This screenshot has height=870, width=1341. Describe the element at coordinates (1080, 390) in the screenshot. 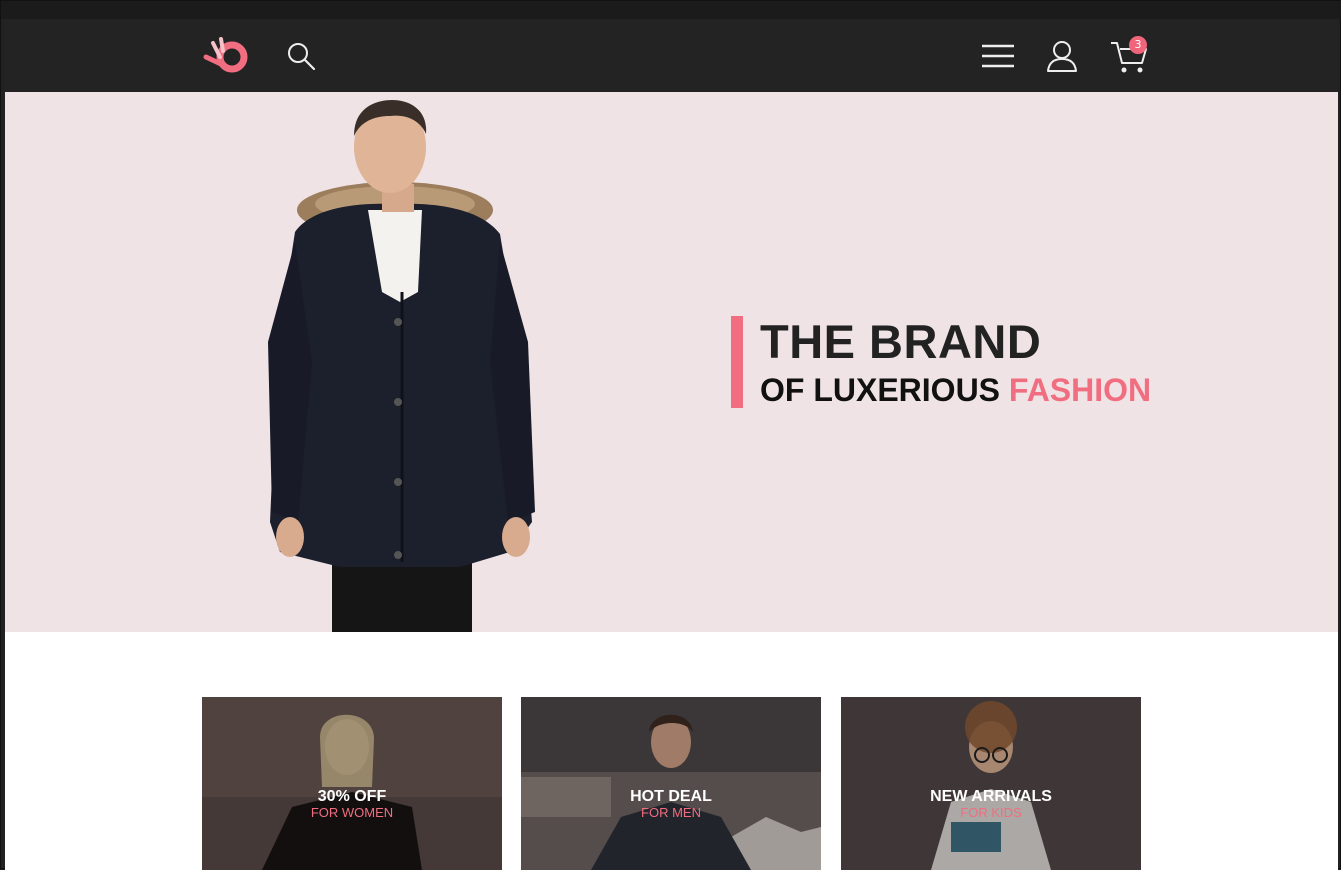

I see `hero-subtitle-highlight: FASHION` at that location.